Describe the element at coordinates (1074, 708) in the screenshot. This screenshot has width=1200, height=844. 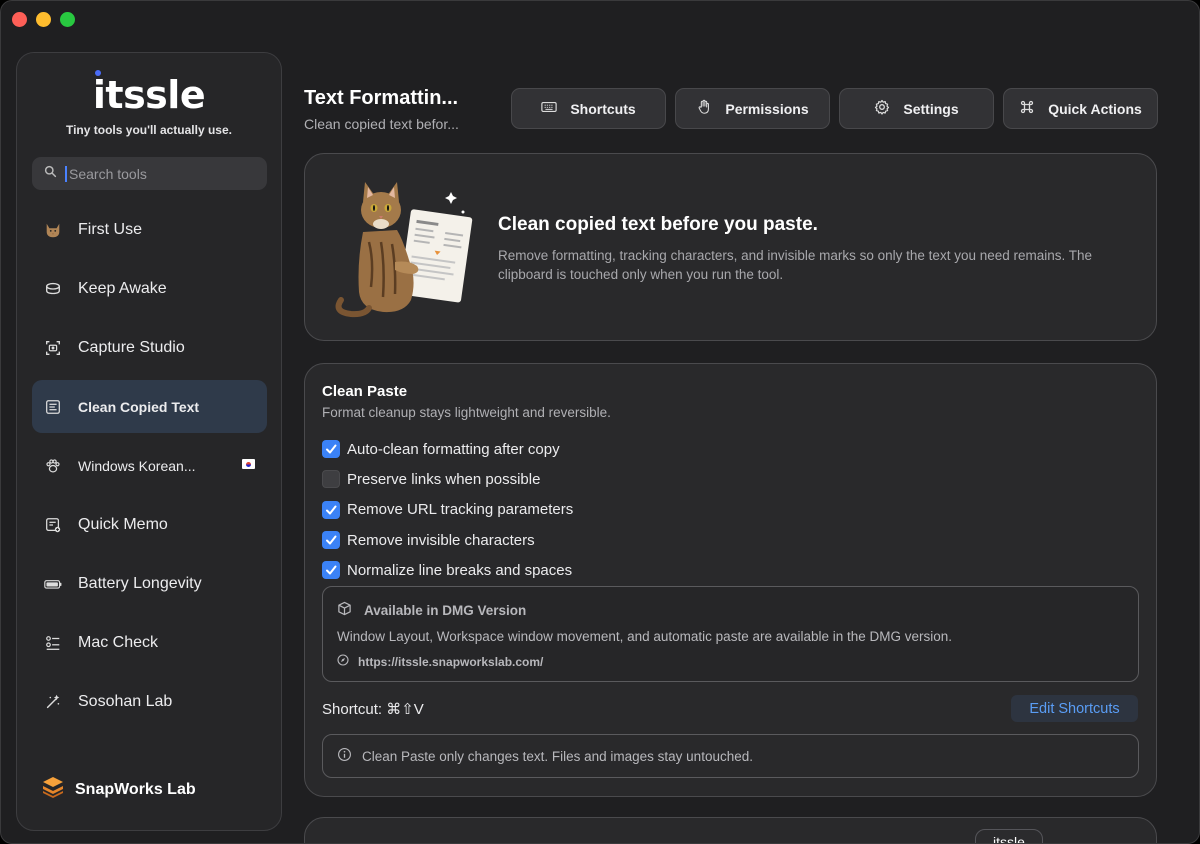
I see `edit-shortcuts-button: Edit Shortcuts` at that location.